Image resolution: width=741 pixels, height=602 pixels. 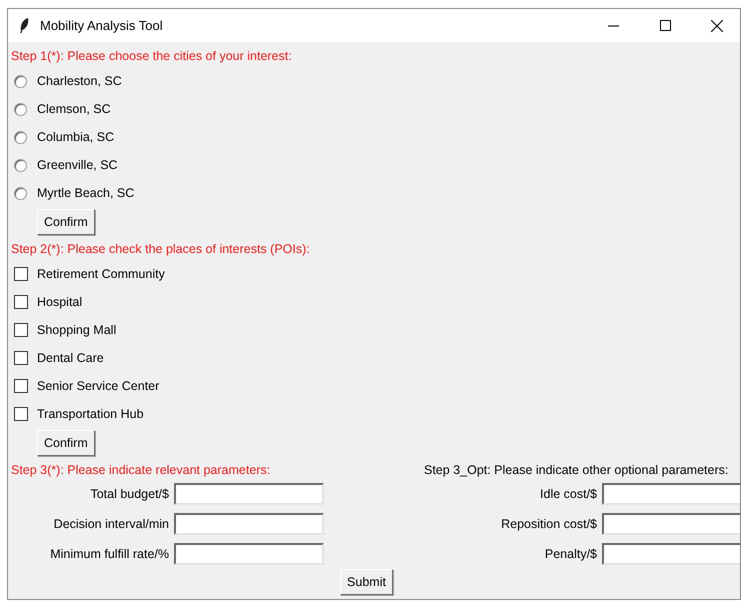 What do you see at coordinates (101, 274) in the screenshot?
I see `checkbox-label: Retirement Community` at bounding box center [101, 274].